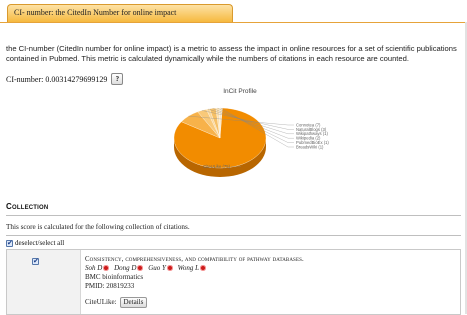 The height and width of the screenshot is (315, 467). What do you see at coordinates (133, 302) in the screenshot?
I see `details-button: Details` at bounding box center [133, 302].